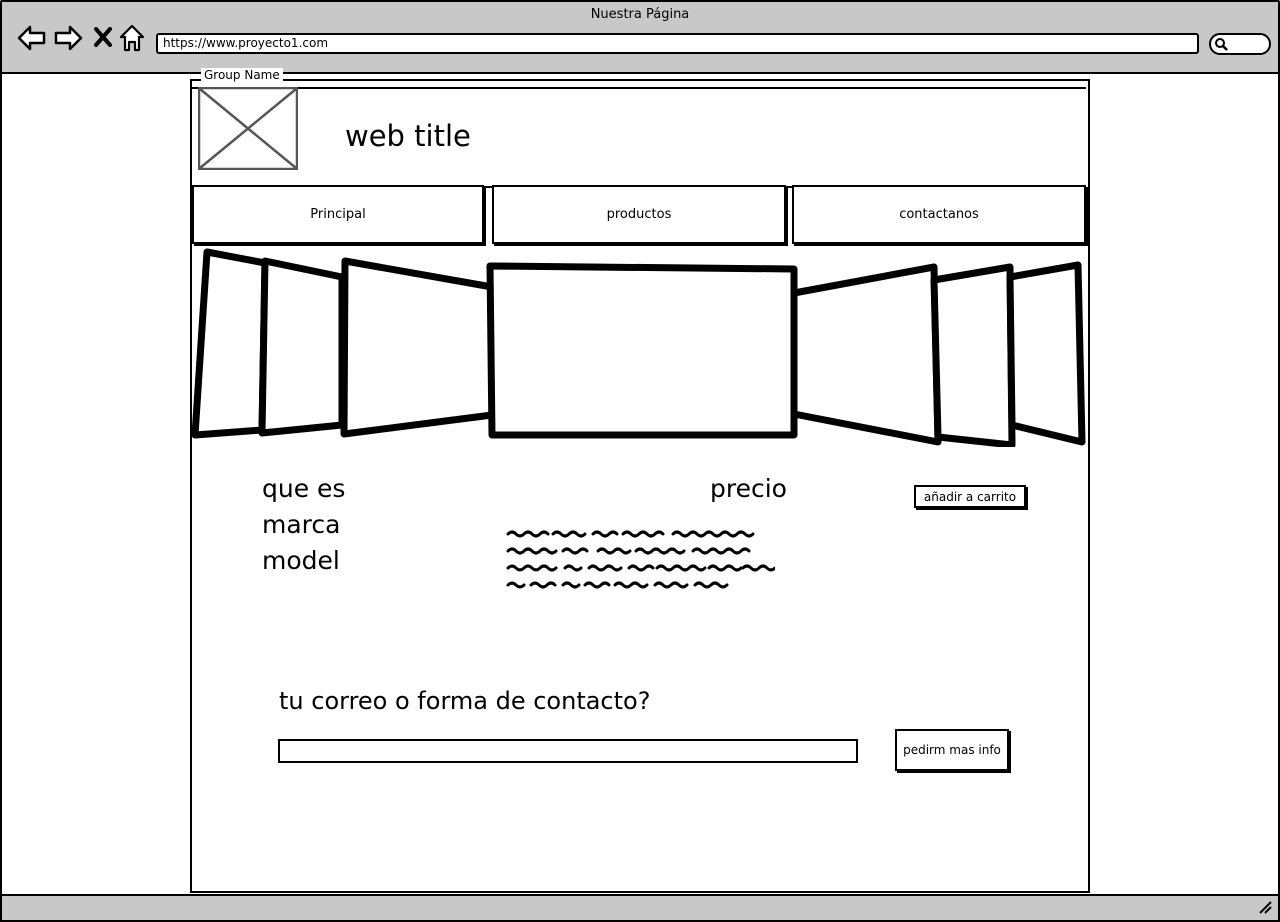 The image size is (1280, 922). Describe the element at coordinates (640, 908) in the screenshot. I see `browser-status-bar` at that location.